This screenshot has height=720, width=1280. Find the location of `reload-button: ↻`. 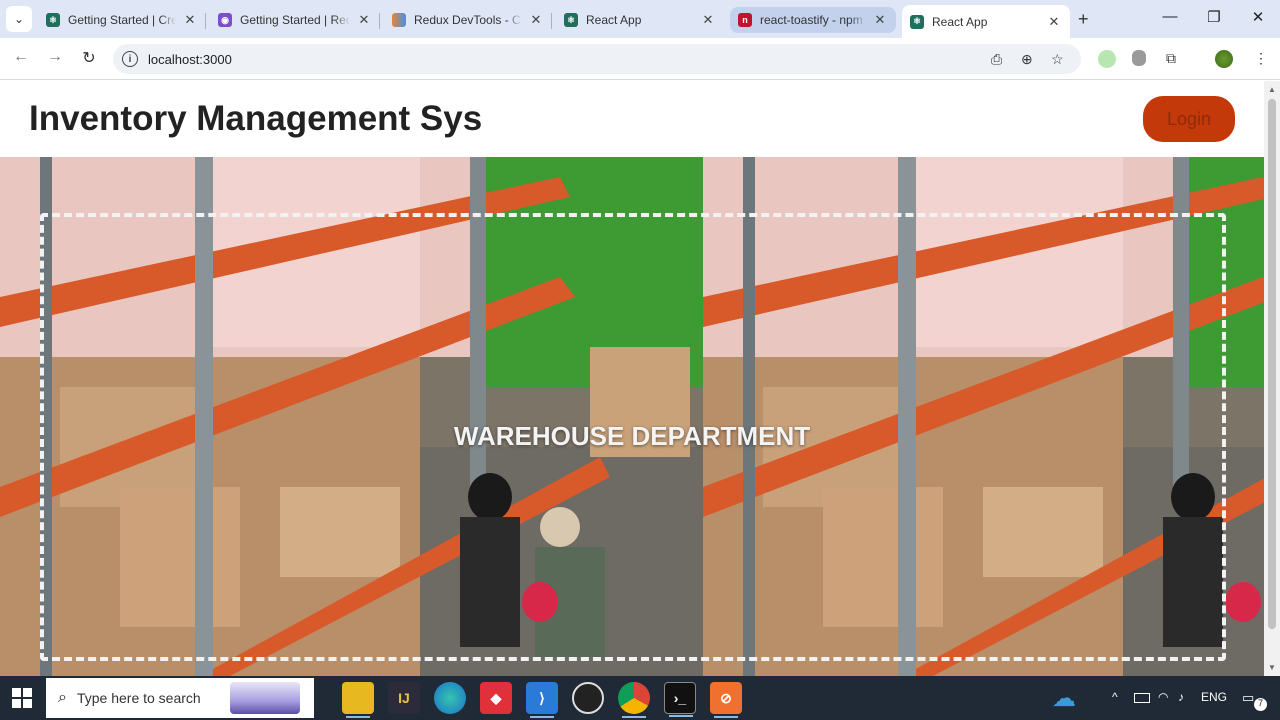

reload-button: ↻ is located at coordinates (89, 58).